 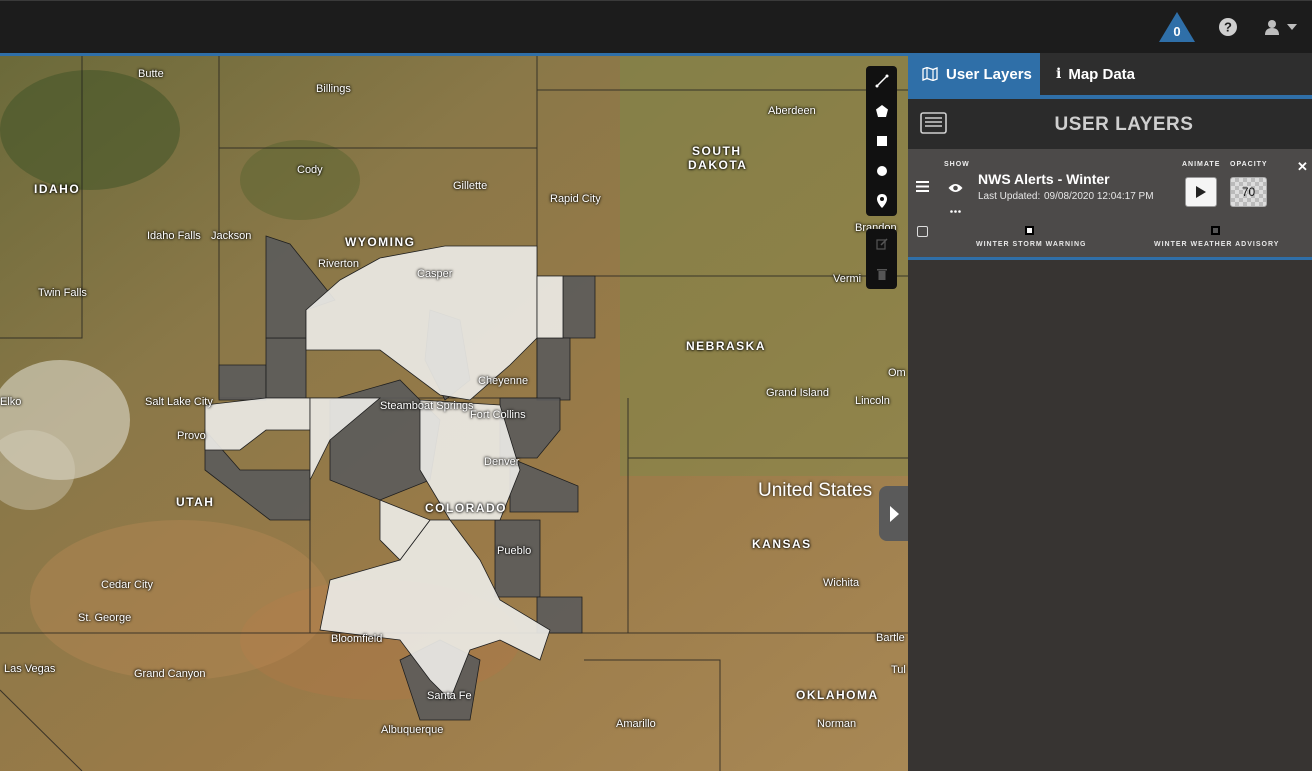 I want to click on eye-icon, so click(x=955, y=188).